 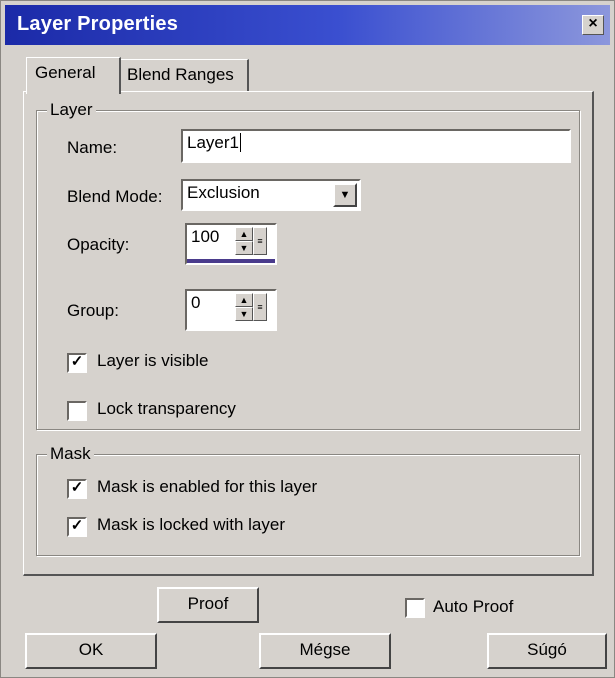 I want to click on opacity-spinner: ▲ ▼ ≡, so click(x=253, y=241).